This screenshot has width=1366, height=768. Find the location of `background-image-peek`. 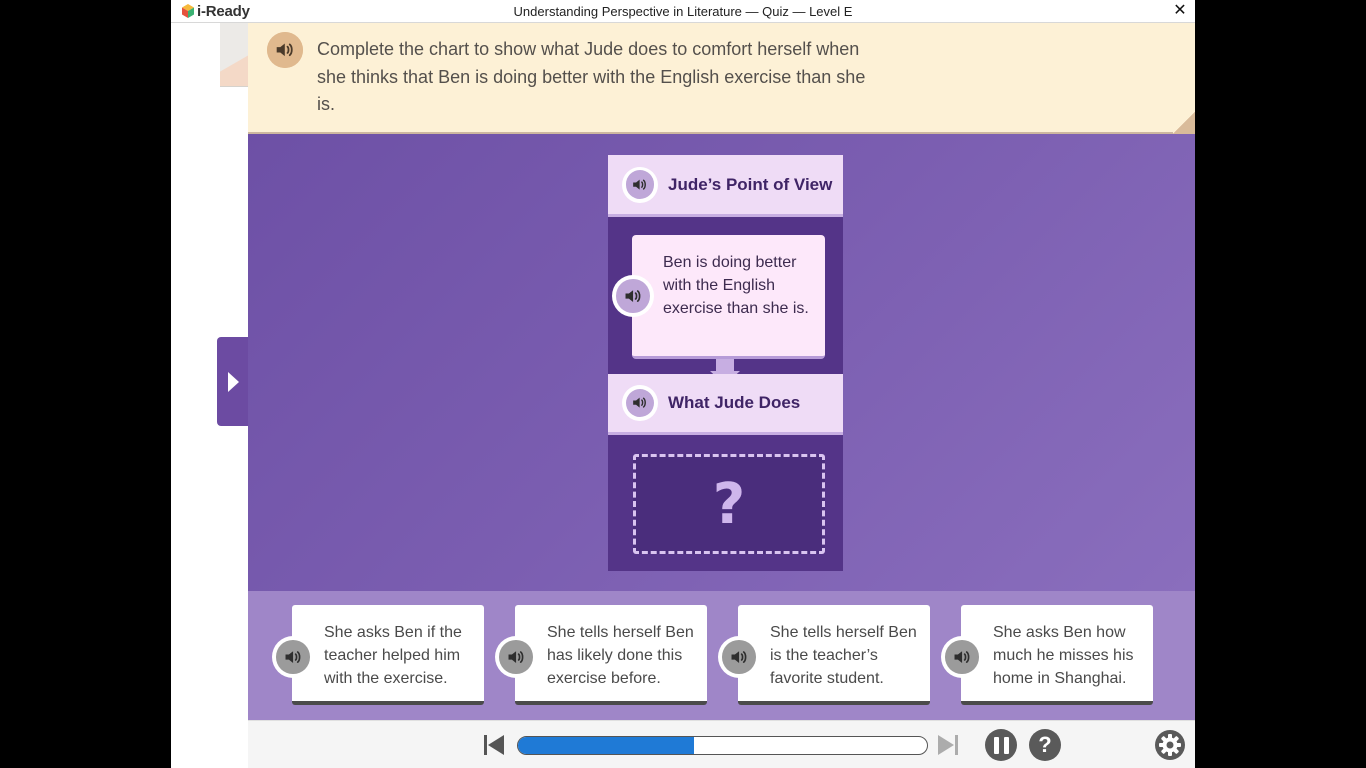

background-image-peek is located at coordinates (234, 55).